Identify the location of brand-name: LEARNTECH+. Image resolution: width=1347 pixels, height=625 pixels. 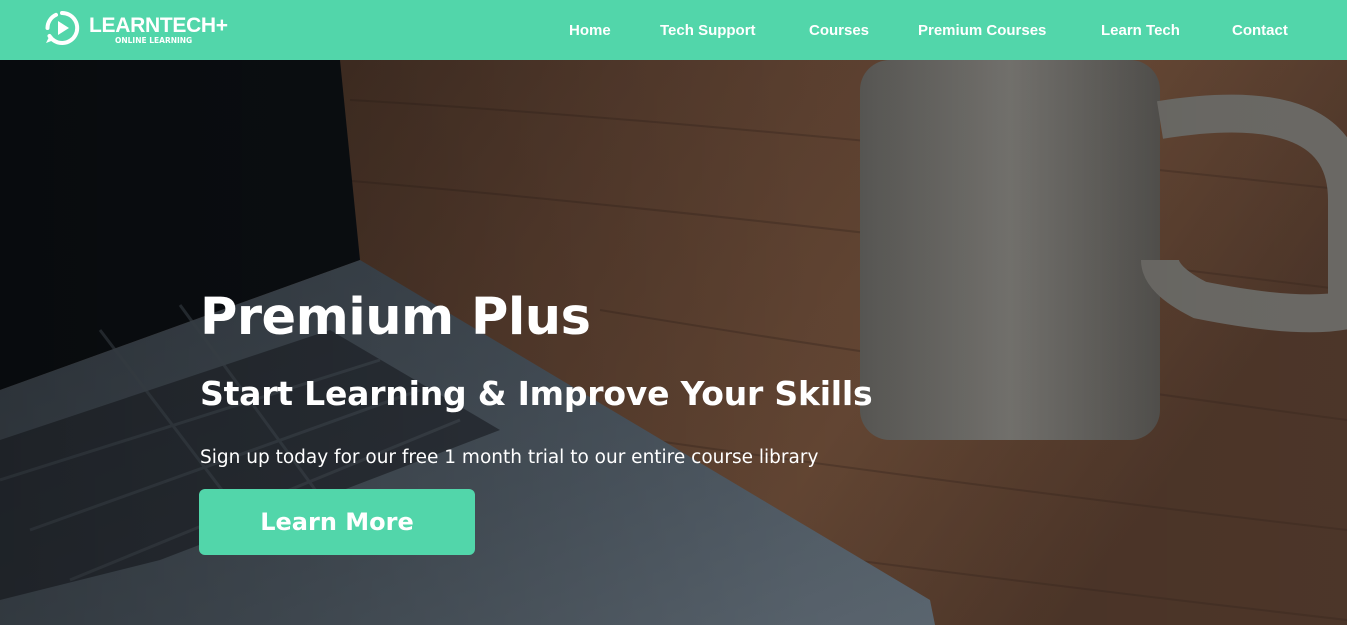
(158, 25).